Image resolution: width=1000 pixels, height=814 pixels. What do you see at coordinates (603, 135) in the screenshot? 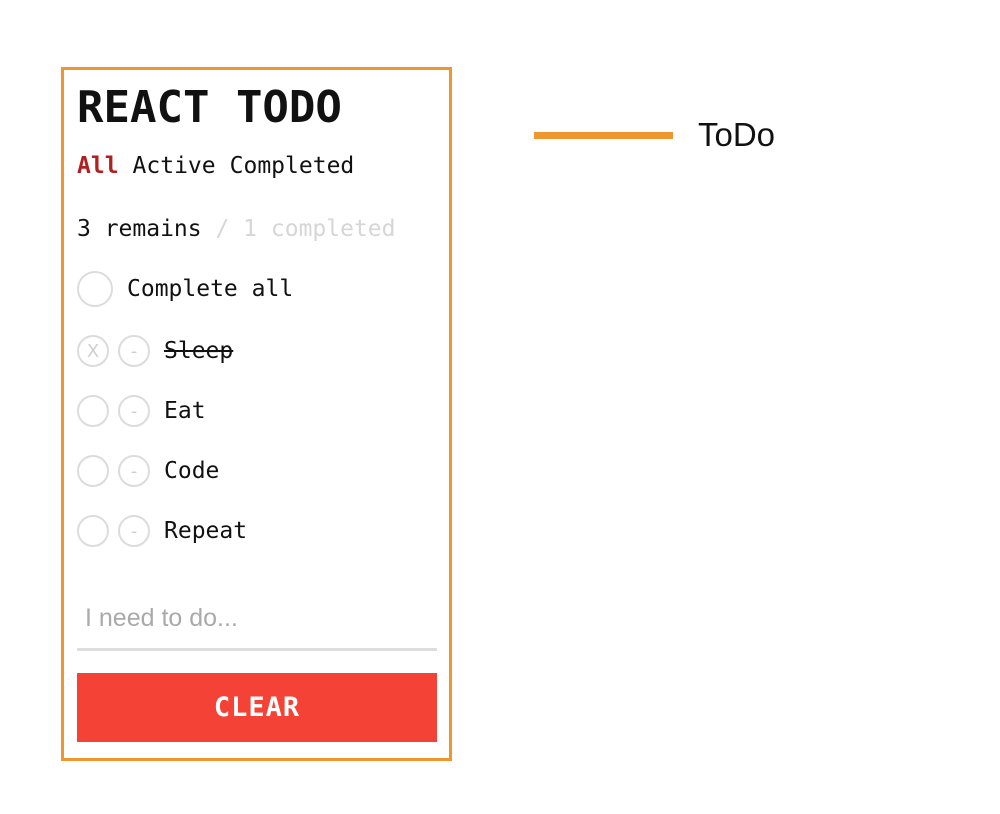
I see `legend-swatch` at bounding box center [603, 135].